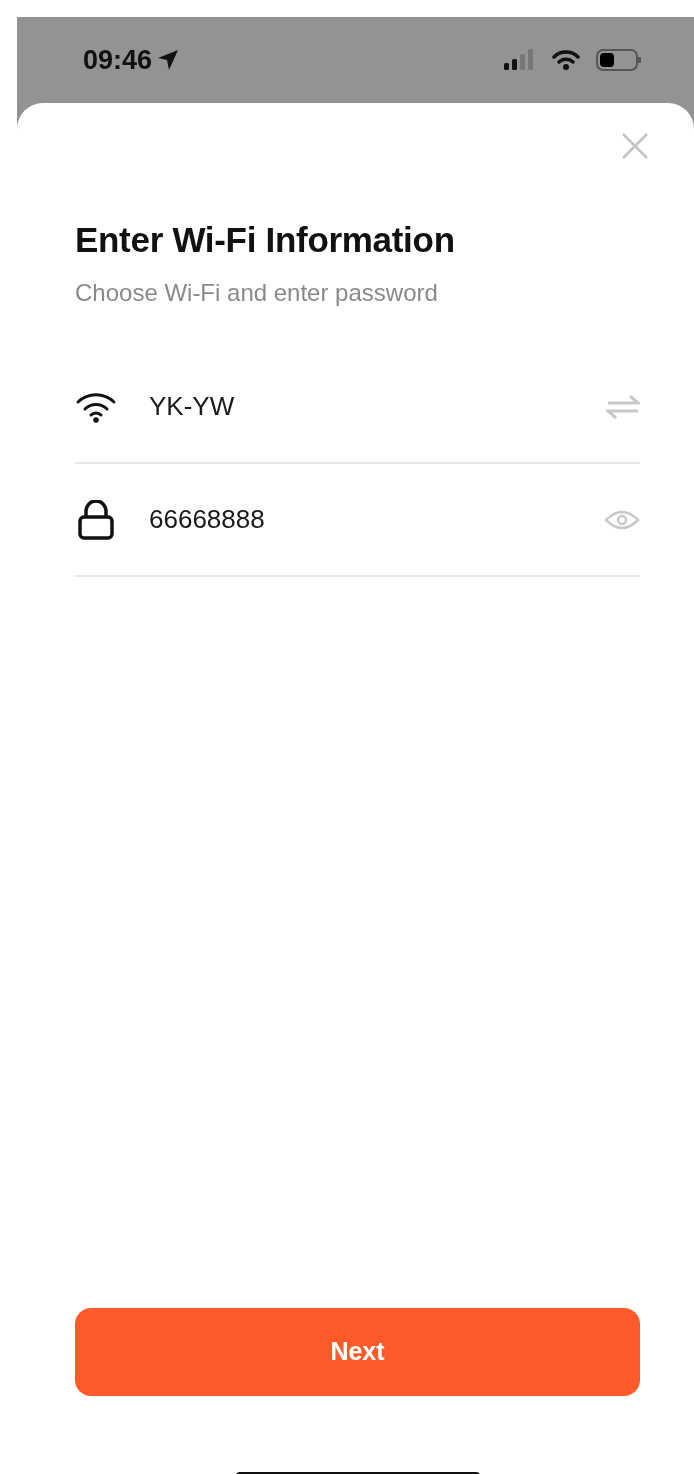 This screenshot has height=1474, width=694. What do you see at coordinates (265, 240) in the screenshot?
I see `page-title: Enter Wi-Fi Information` at bounding box center [265, 240].